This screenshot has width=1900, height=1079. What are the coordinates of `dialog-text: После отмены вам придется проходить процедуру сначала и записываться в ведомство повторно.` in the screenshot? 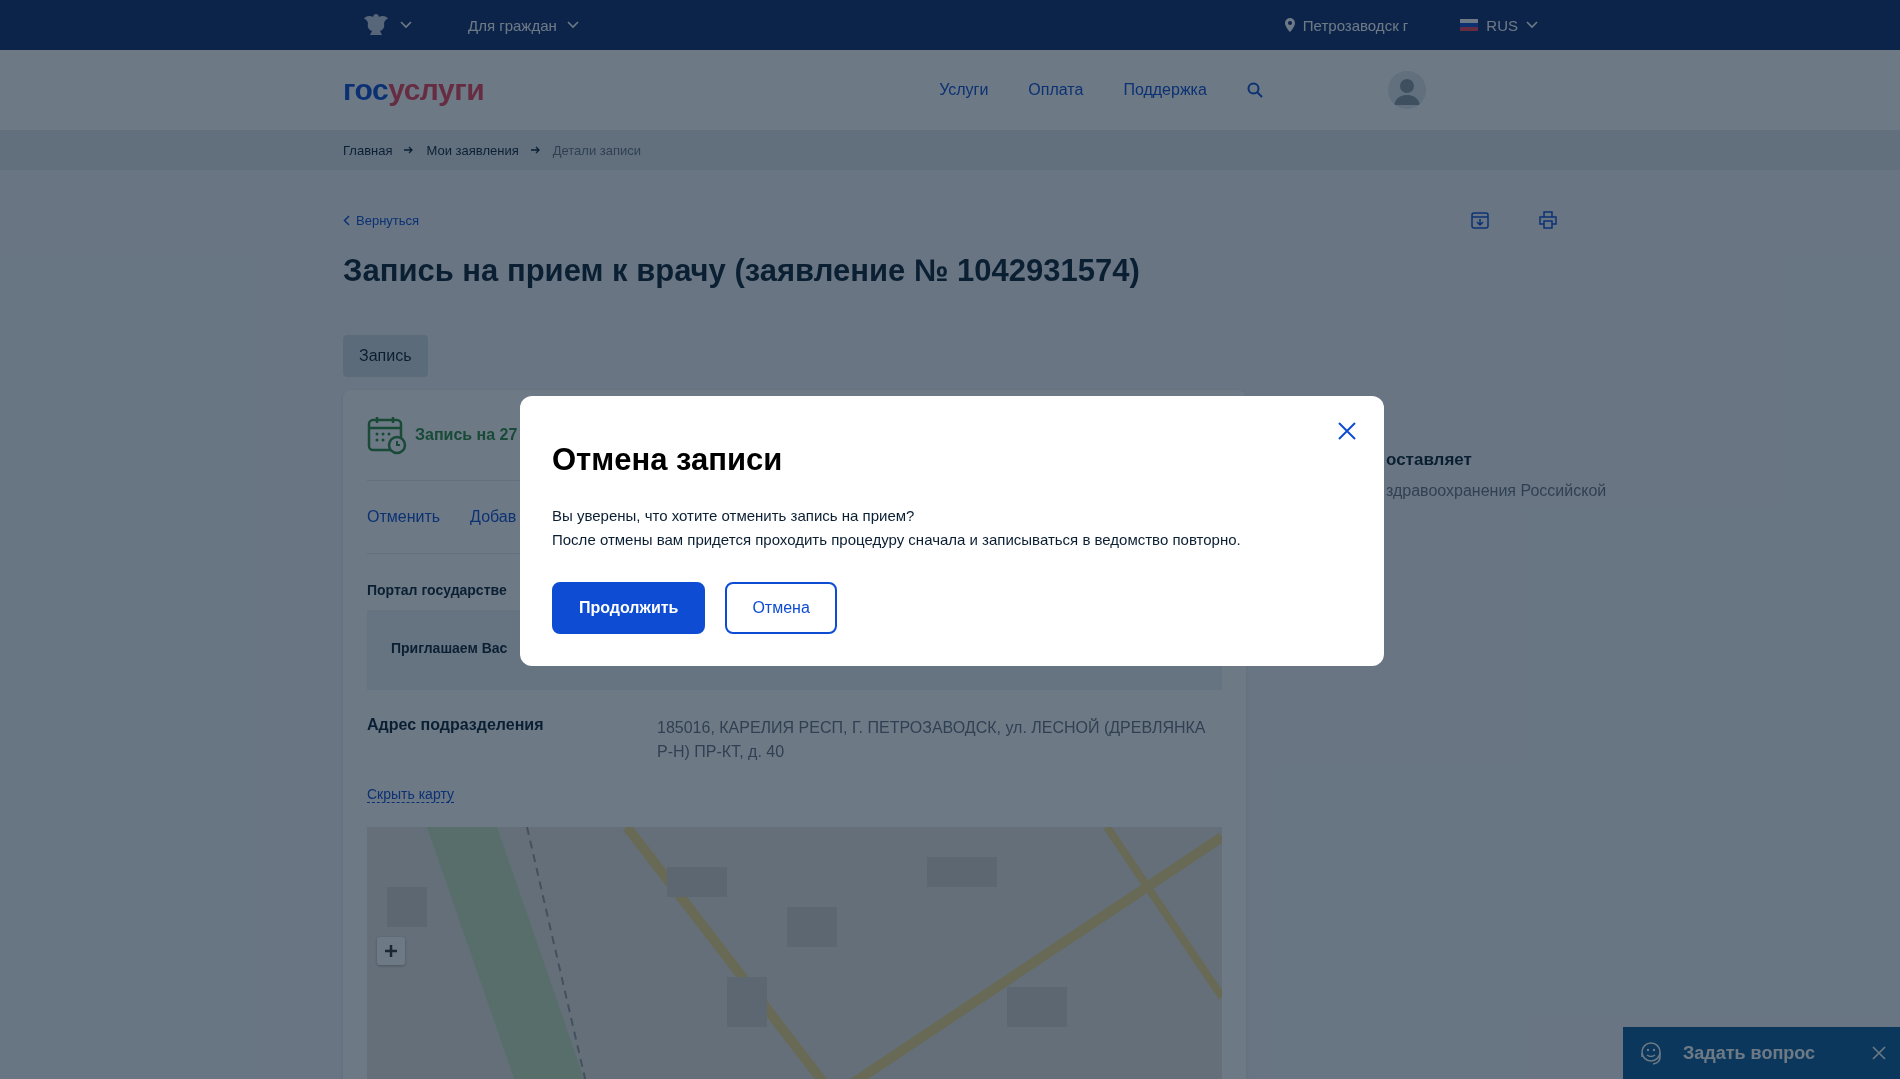 It's located at (897, 540).